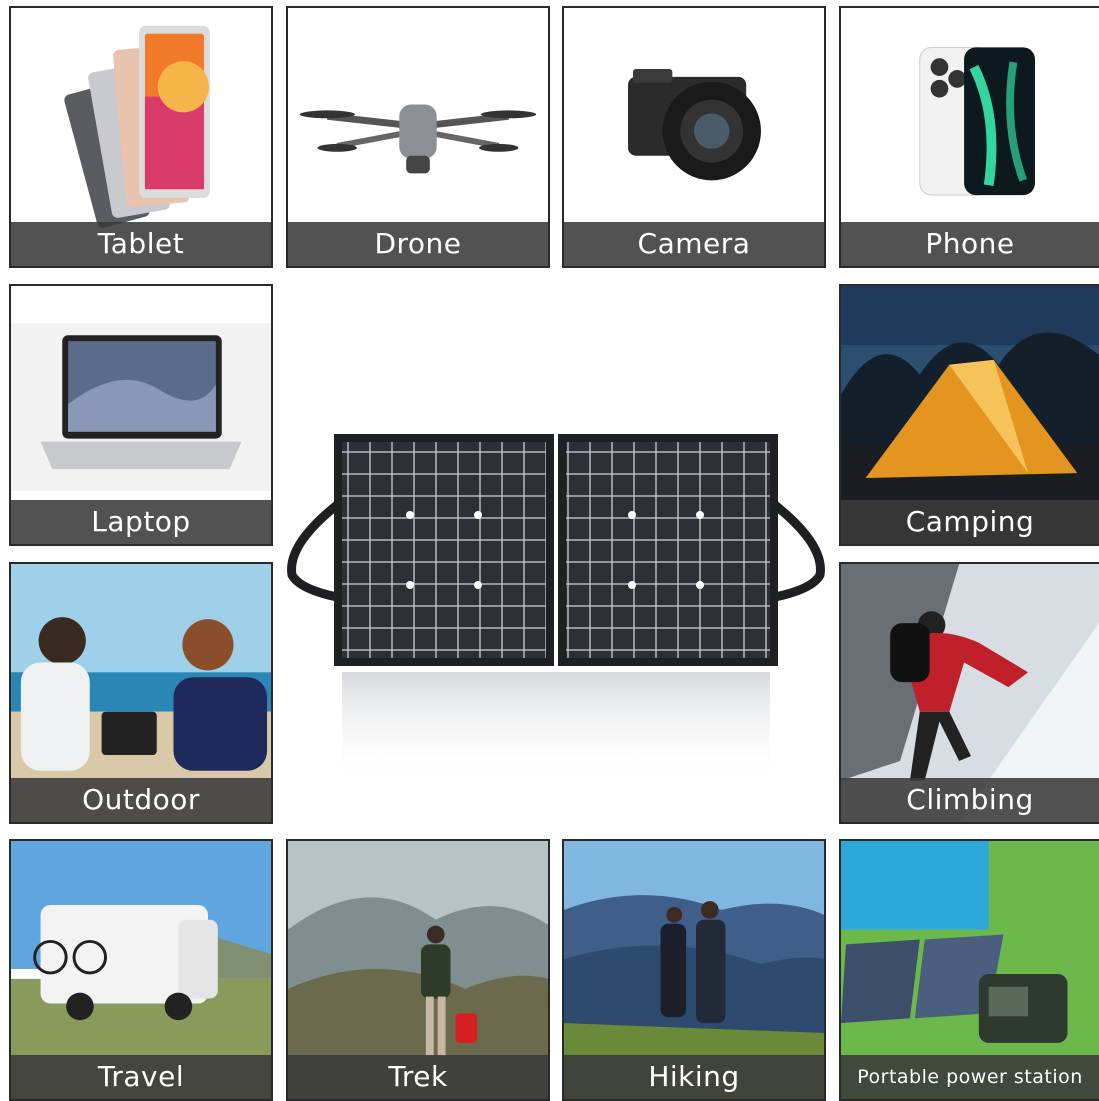 This screenshot has height=1101, width=1099. I want to click on tile-trek: Trek, so click(418, 970).